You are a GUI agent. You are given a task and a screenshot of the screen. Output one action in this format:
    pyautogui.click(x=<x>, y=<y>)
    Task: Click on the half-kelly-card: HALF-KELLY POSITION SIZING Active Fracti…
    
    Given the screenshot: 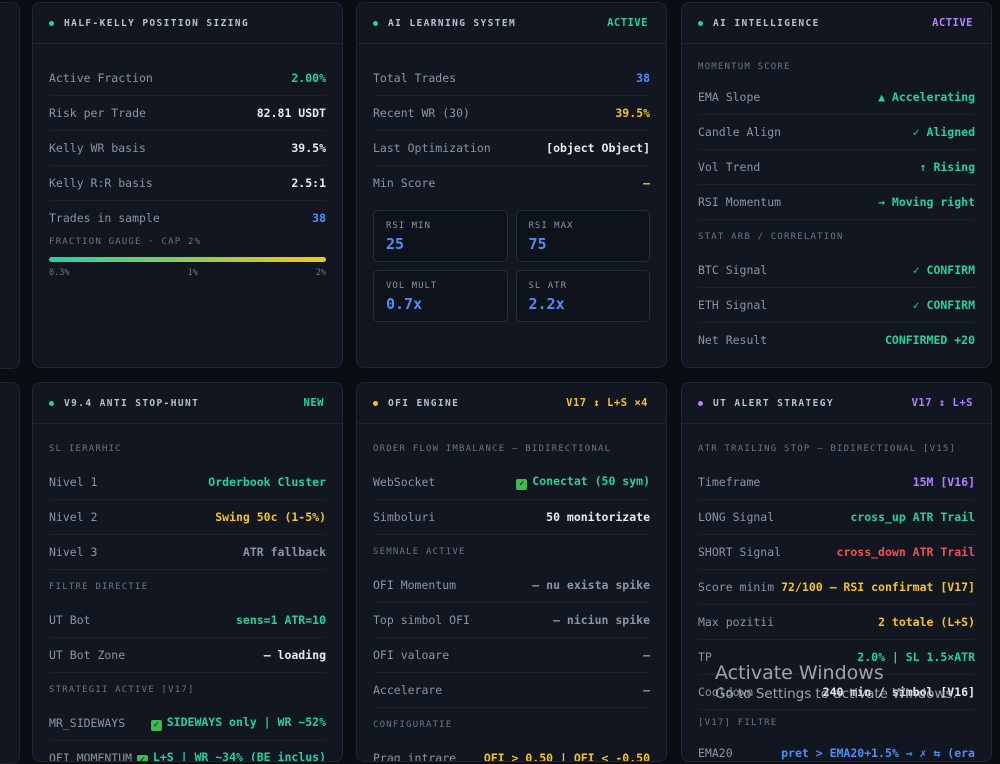 What is the action you would take?
    pyautogui.click(x=187, y=185)
    